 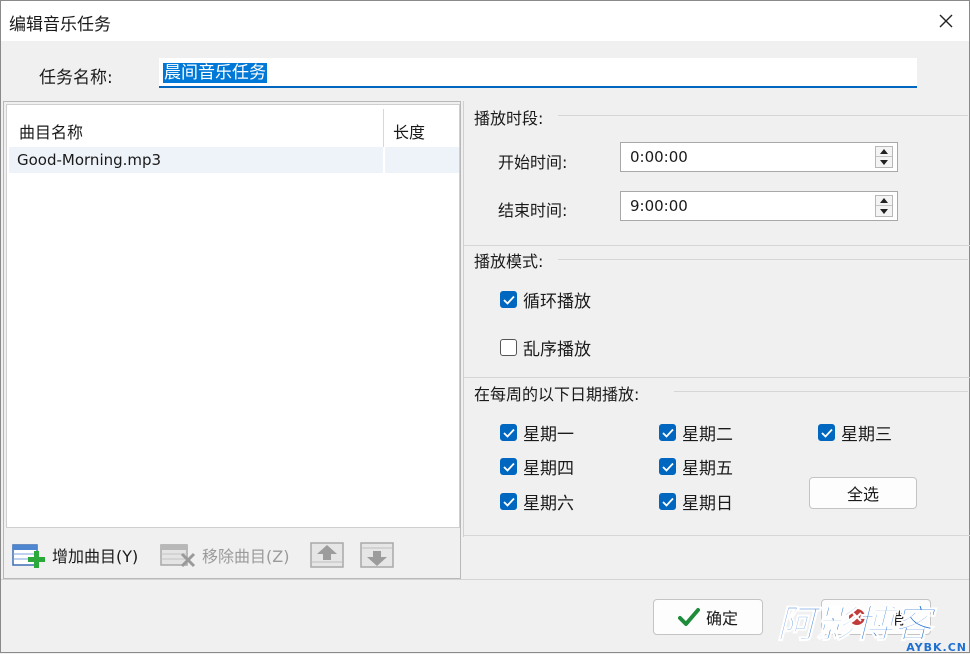 What do you see at coordinates (759, 157) in the screenshot?
I see `start-time-spinner: 0:00:00` at bounding box center [759, 157].